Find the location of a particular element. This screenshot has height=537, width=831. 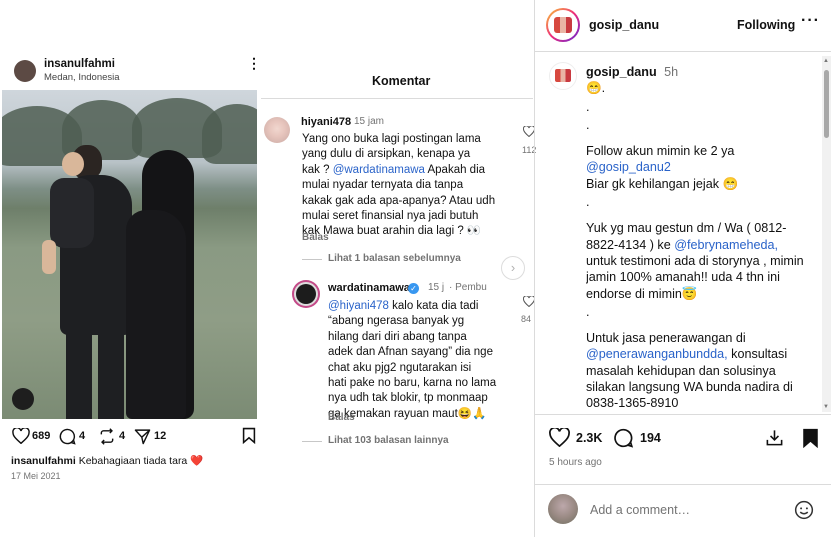

comments-count: 4 is located at coordinates (82, 436).